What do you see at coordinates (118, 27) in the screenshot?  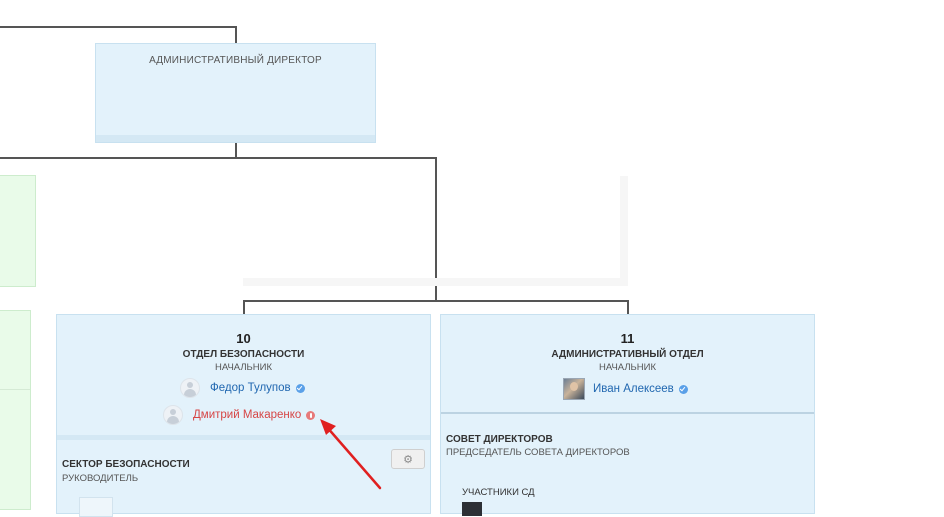 I see `connector-top-left` at bounding box center [118, 27].